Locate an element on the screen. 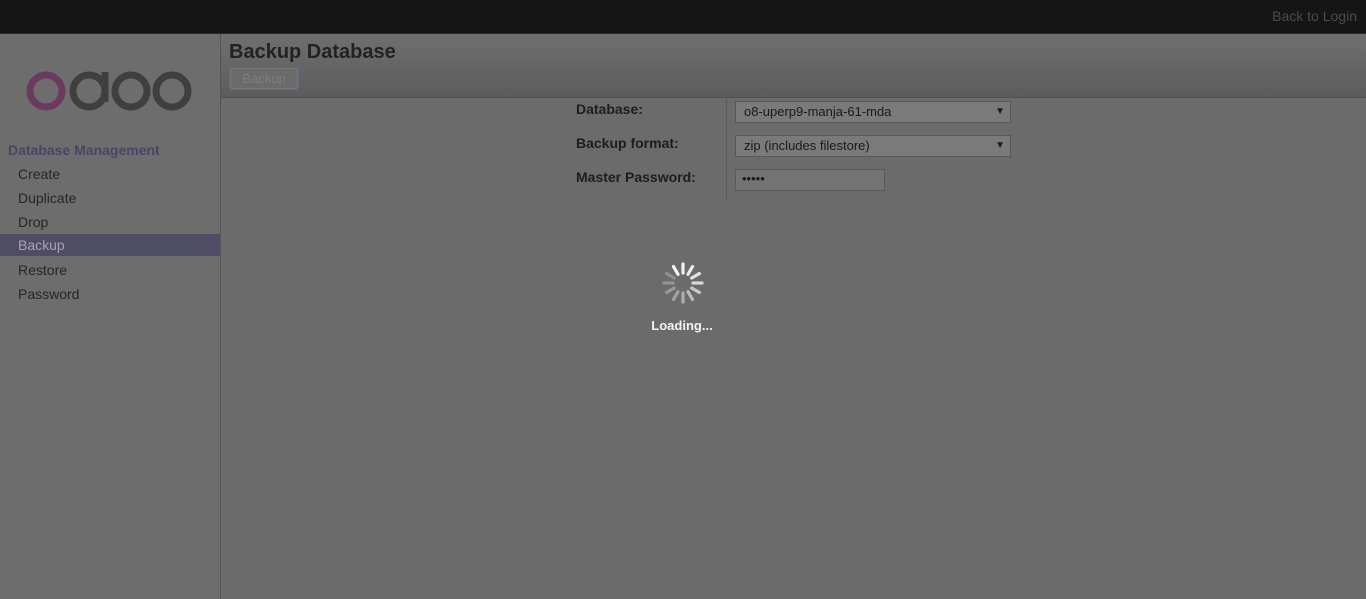  backup-format-select: zip (includes filestore) ▼ is located at coordinates (873, 146).